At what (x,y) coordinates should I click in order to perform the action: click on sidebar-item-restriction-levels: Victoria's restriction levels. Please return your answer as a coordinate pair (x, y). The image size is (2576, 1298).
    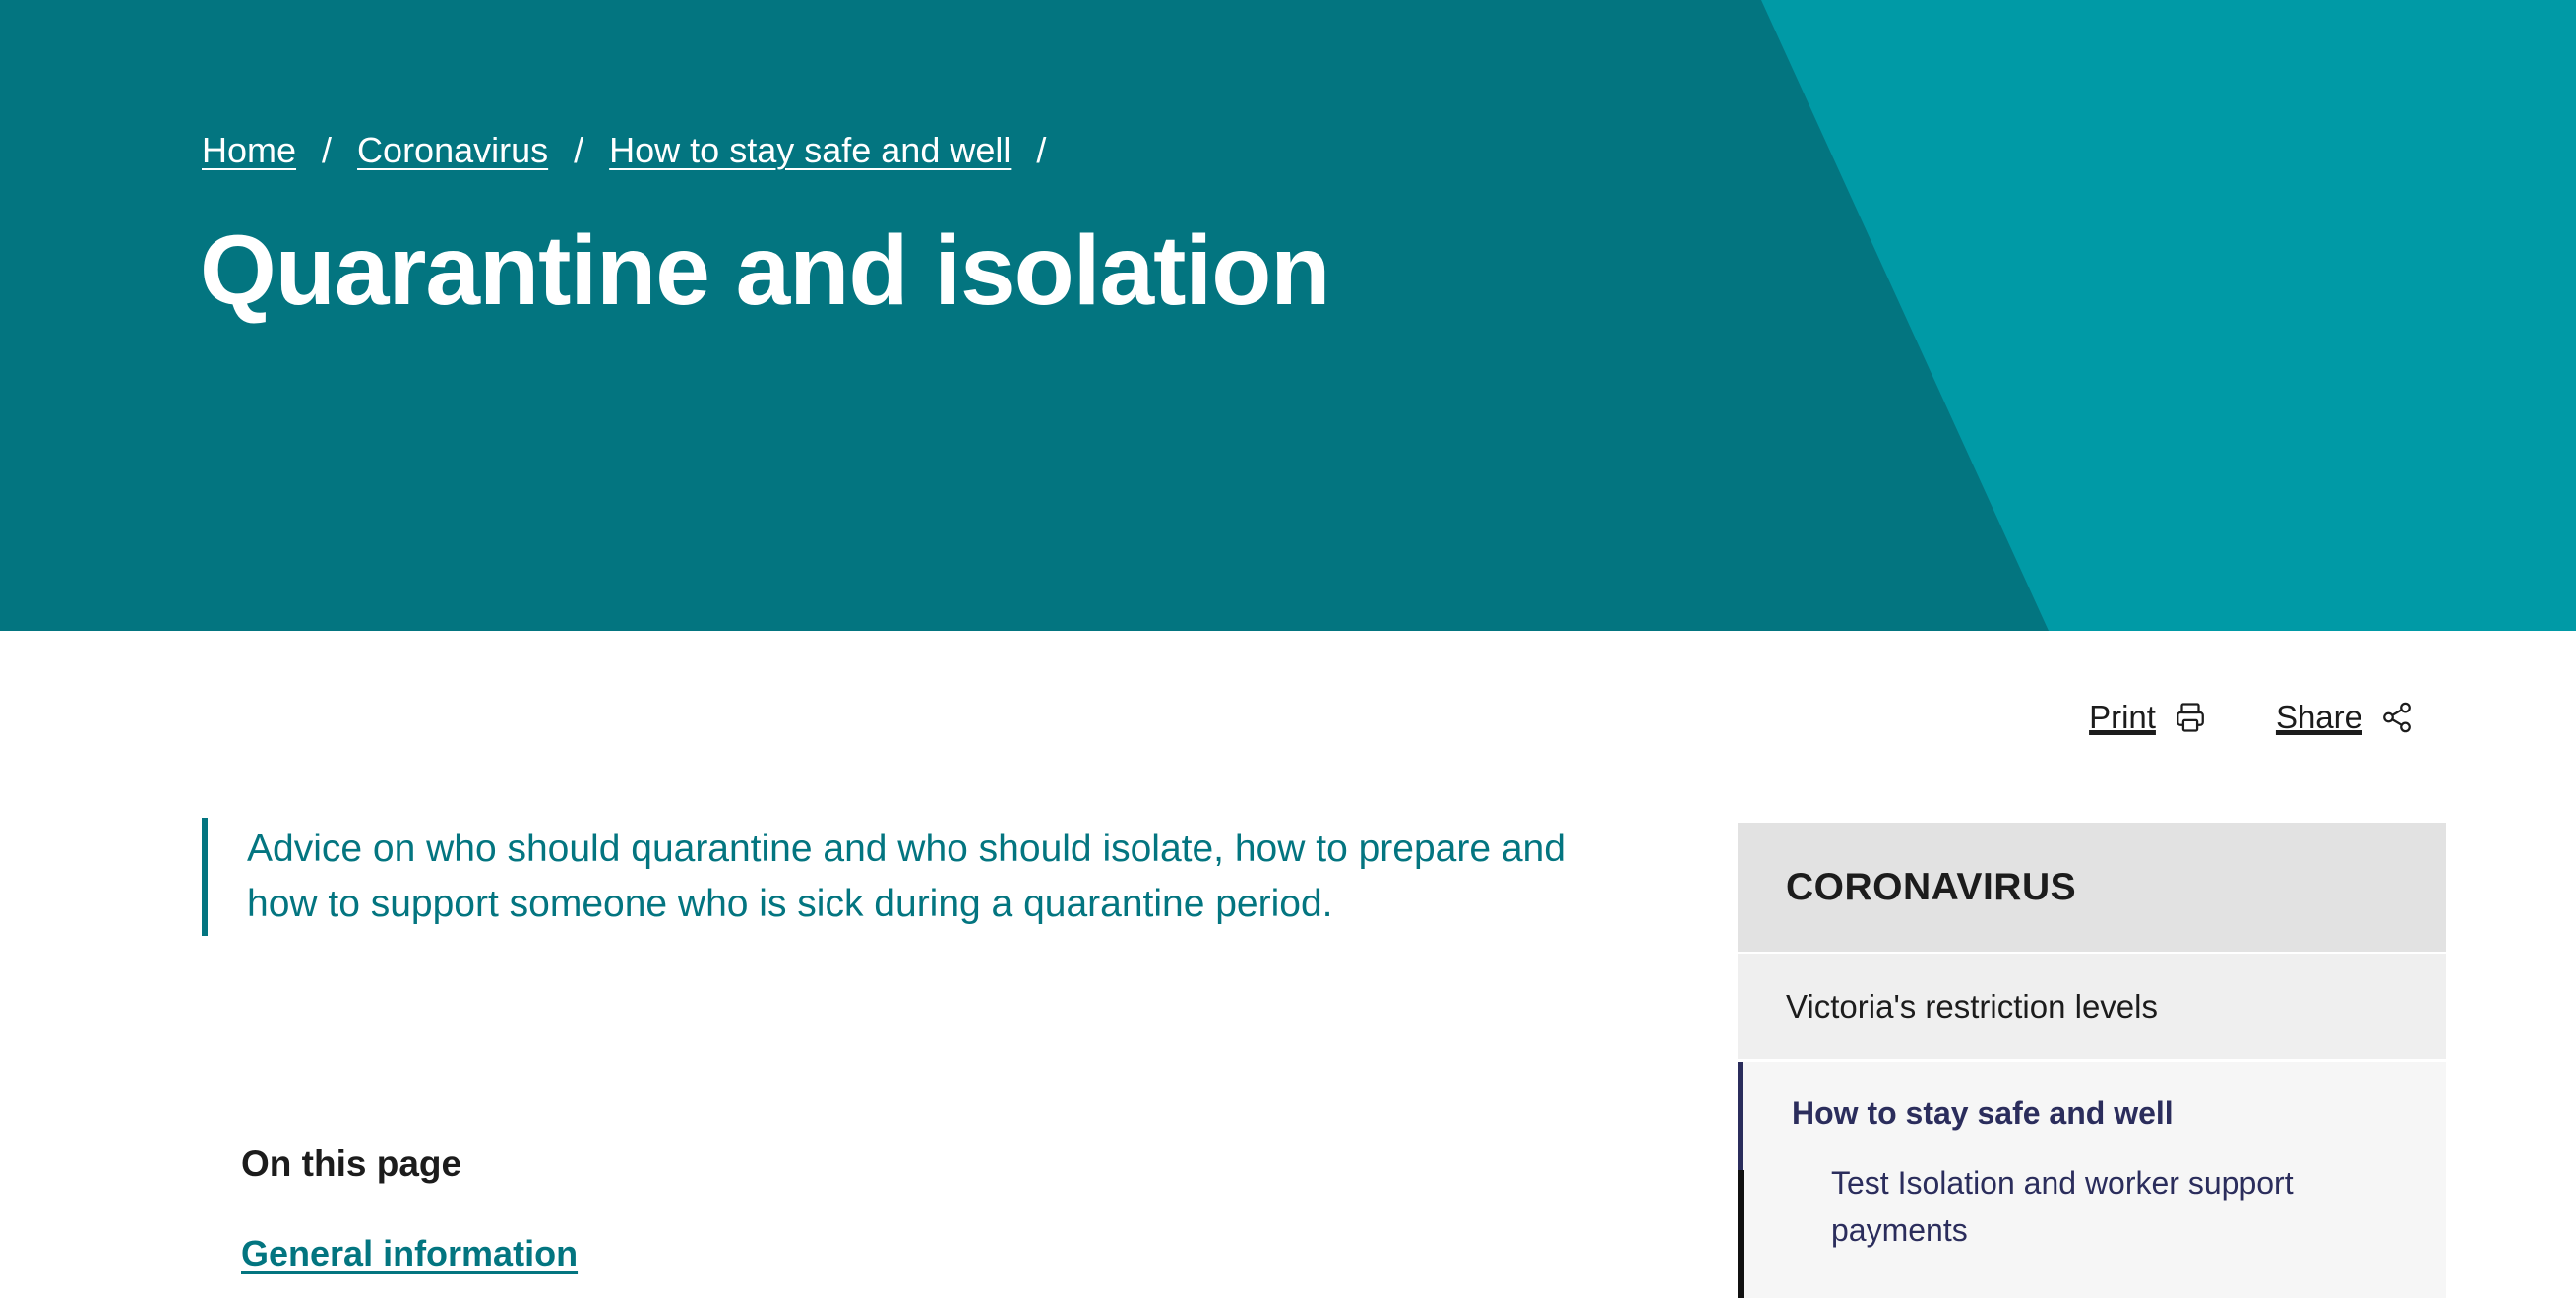
    Looking at the image, I should click on (2092, 1008).